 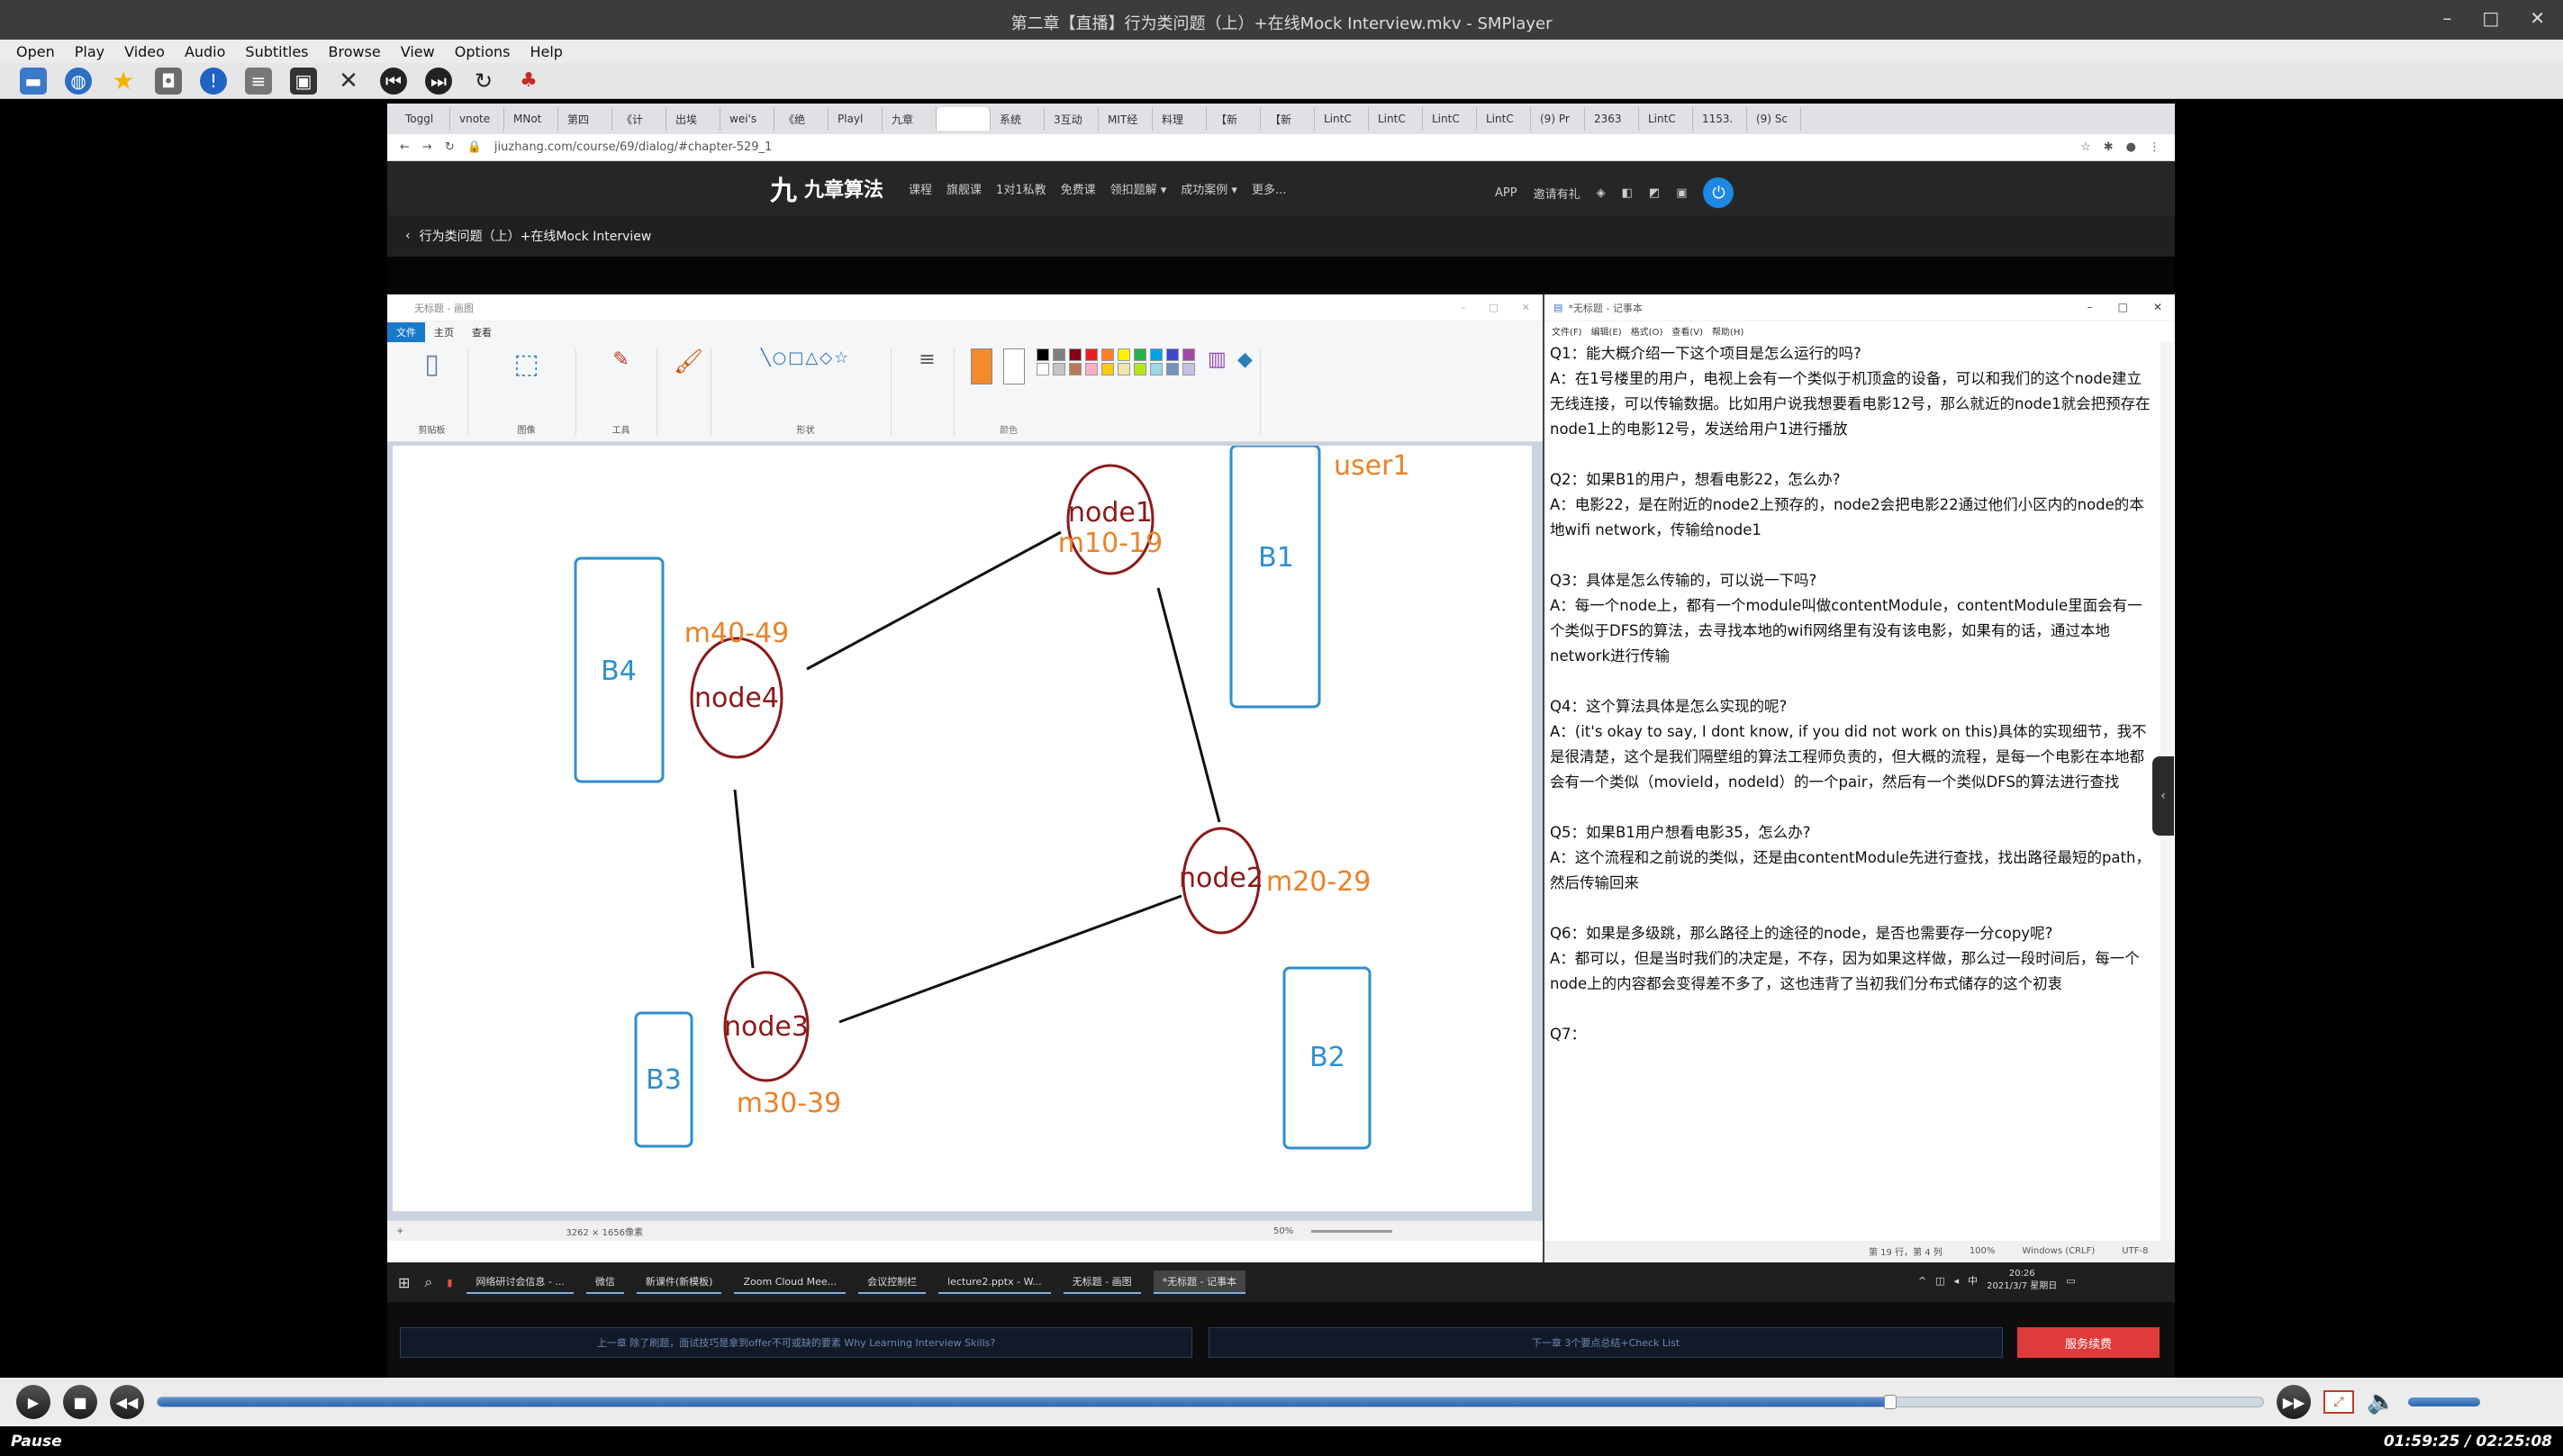 I want to click on bookmark-star-icon: ☆, so click(x=2085, y=147).